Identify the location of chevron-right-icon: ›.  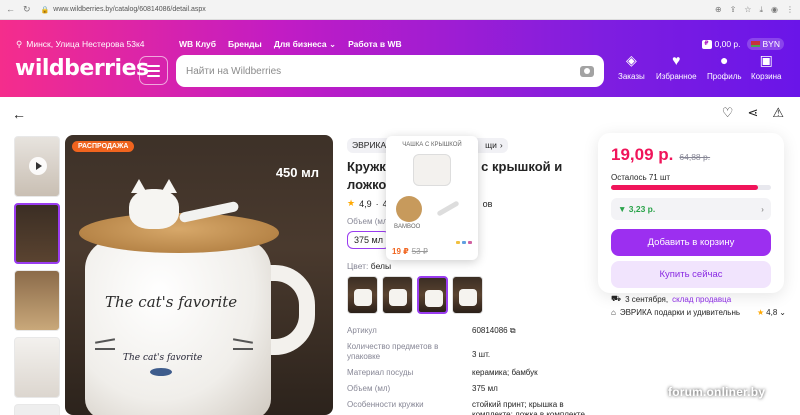
(501, 145).